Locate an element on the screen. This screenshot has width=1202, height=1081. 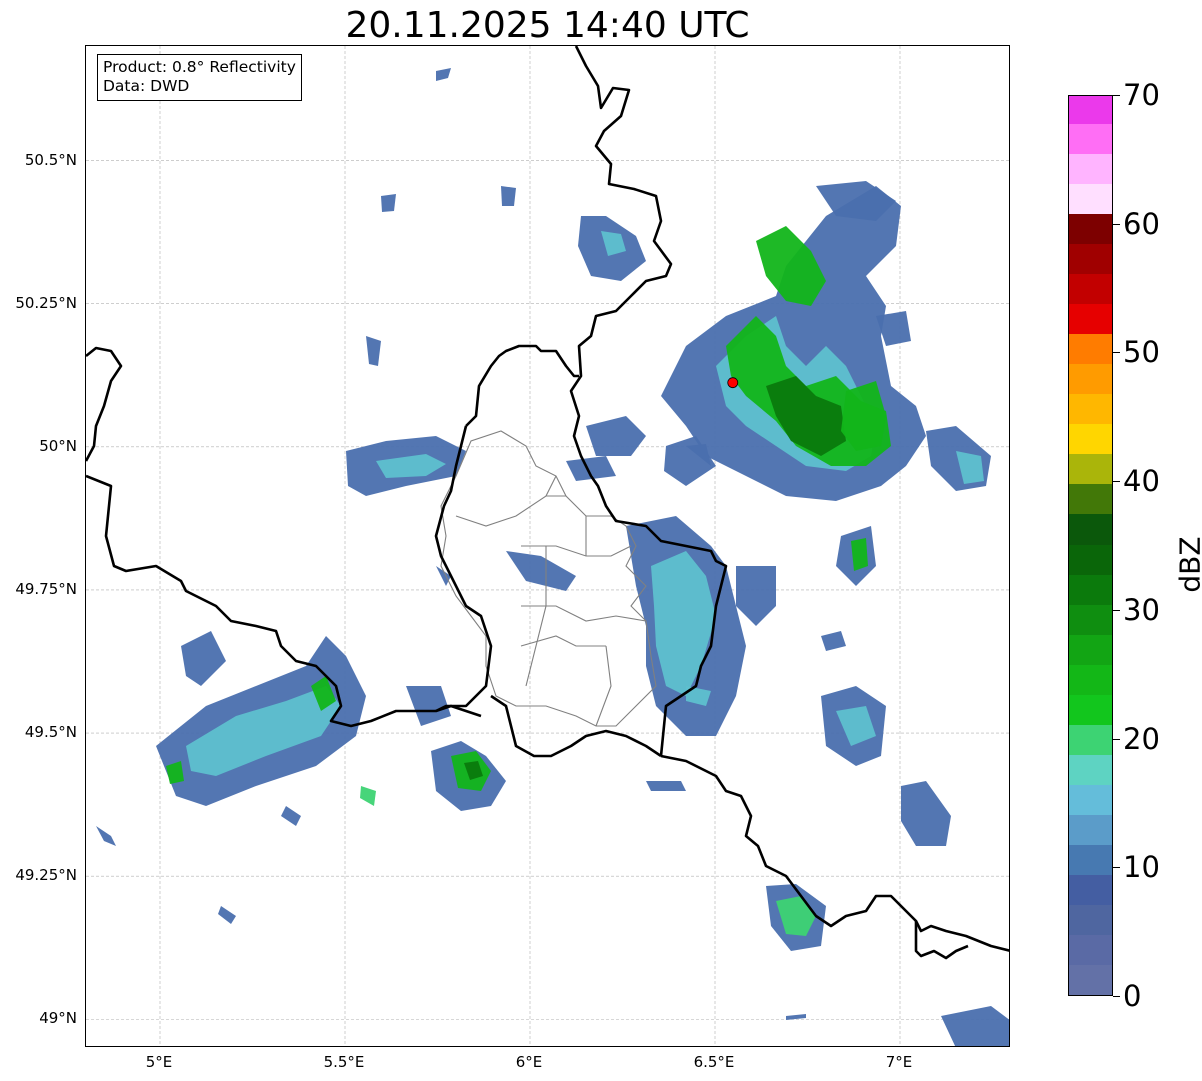
colorbar is located at coordinates (1090, 545).